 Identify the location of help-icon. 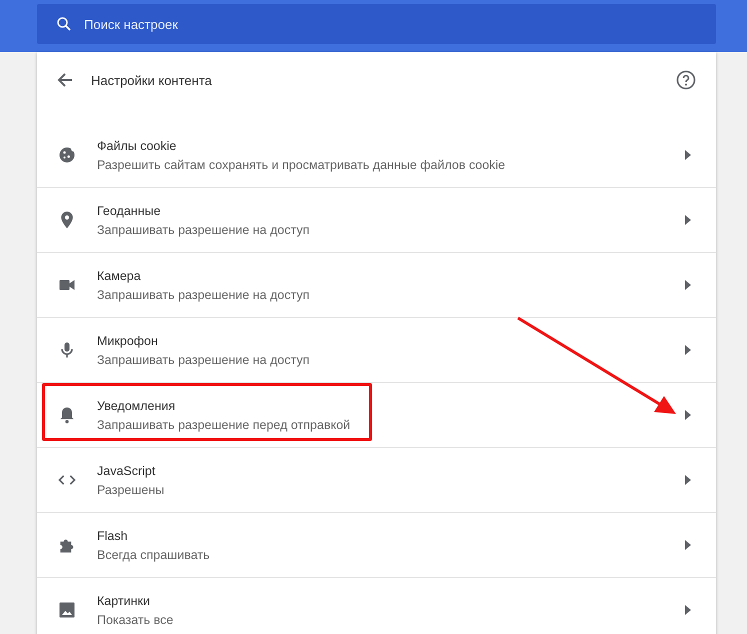
(686, 80).